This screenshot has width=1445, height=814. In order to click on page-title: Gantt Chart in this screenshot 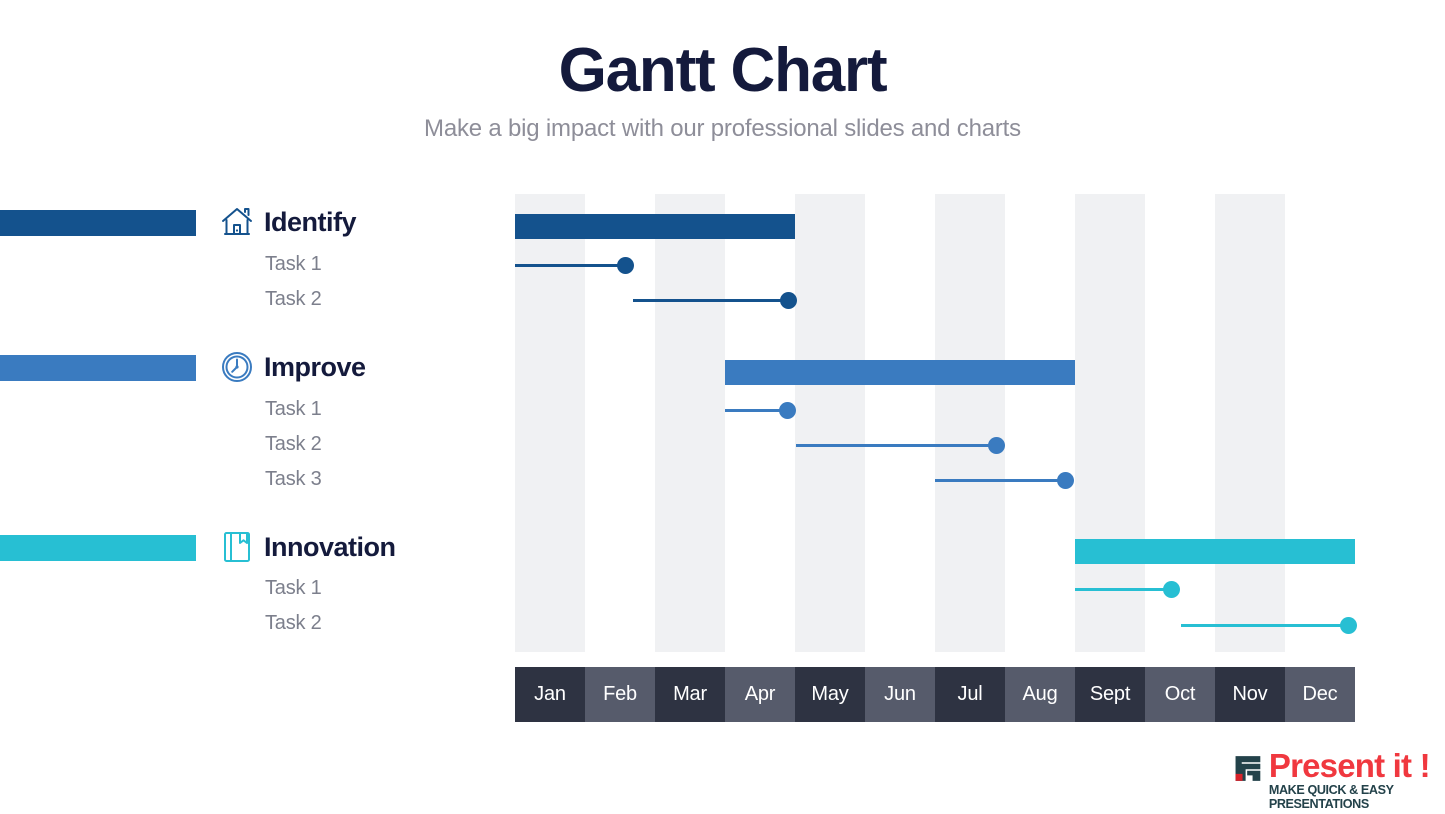, I will do `click(723, 70)`.